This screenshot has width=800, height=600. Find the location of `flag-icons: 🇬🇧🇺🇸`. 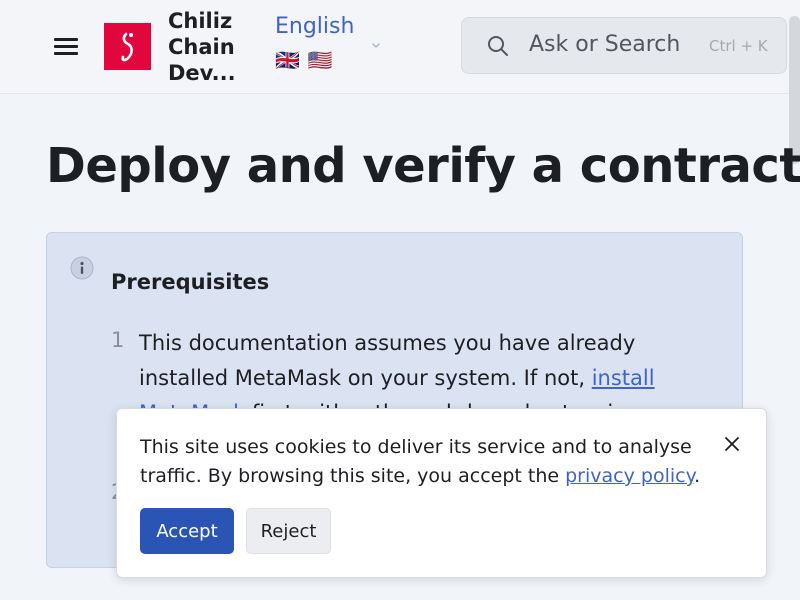

flag-icons: 🇬🇧🇺🇸 is located at coordinates (308, 60).